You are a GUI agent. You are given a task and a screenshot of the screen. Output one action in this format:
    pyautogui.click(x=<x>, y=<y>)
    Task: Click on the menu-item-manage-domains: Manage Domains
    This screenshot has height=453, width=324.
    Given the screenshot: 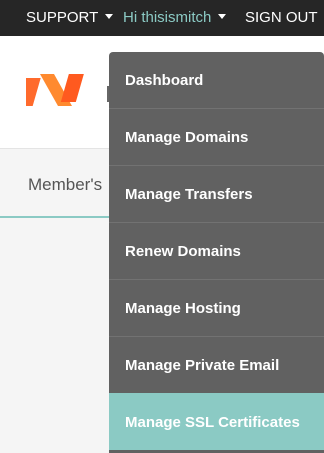 What is the action you would take?
    pyautogui.click(x=216, y=136)
    